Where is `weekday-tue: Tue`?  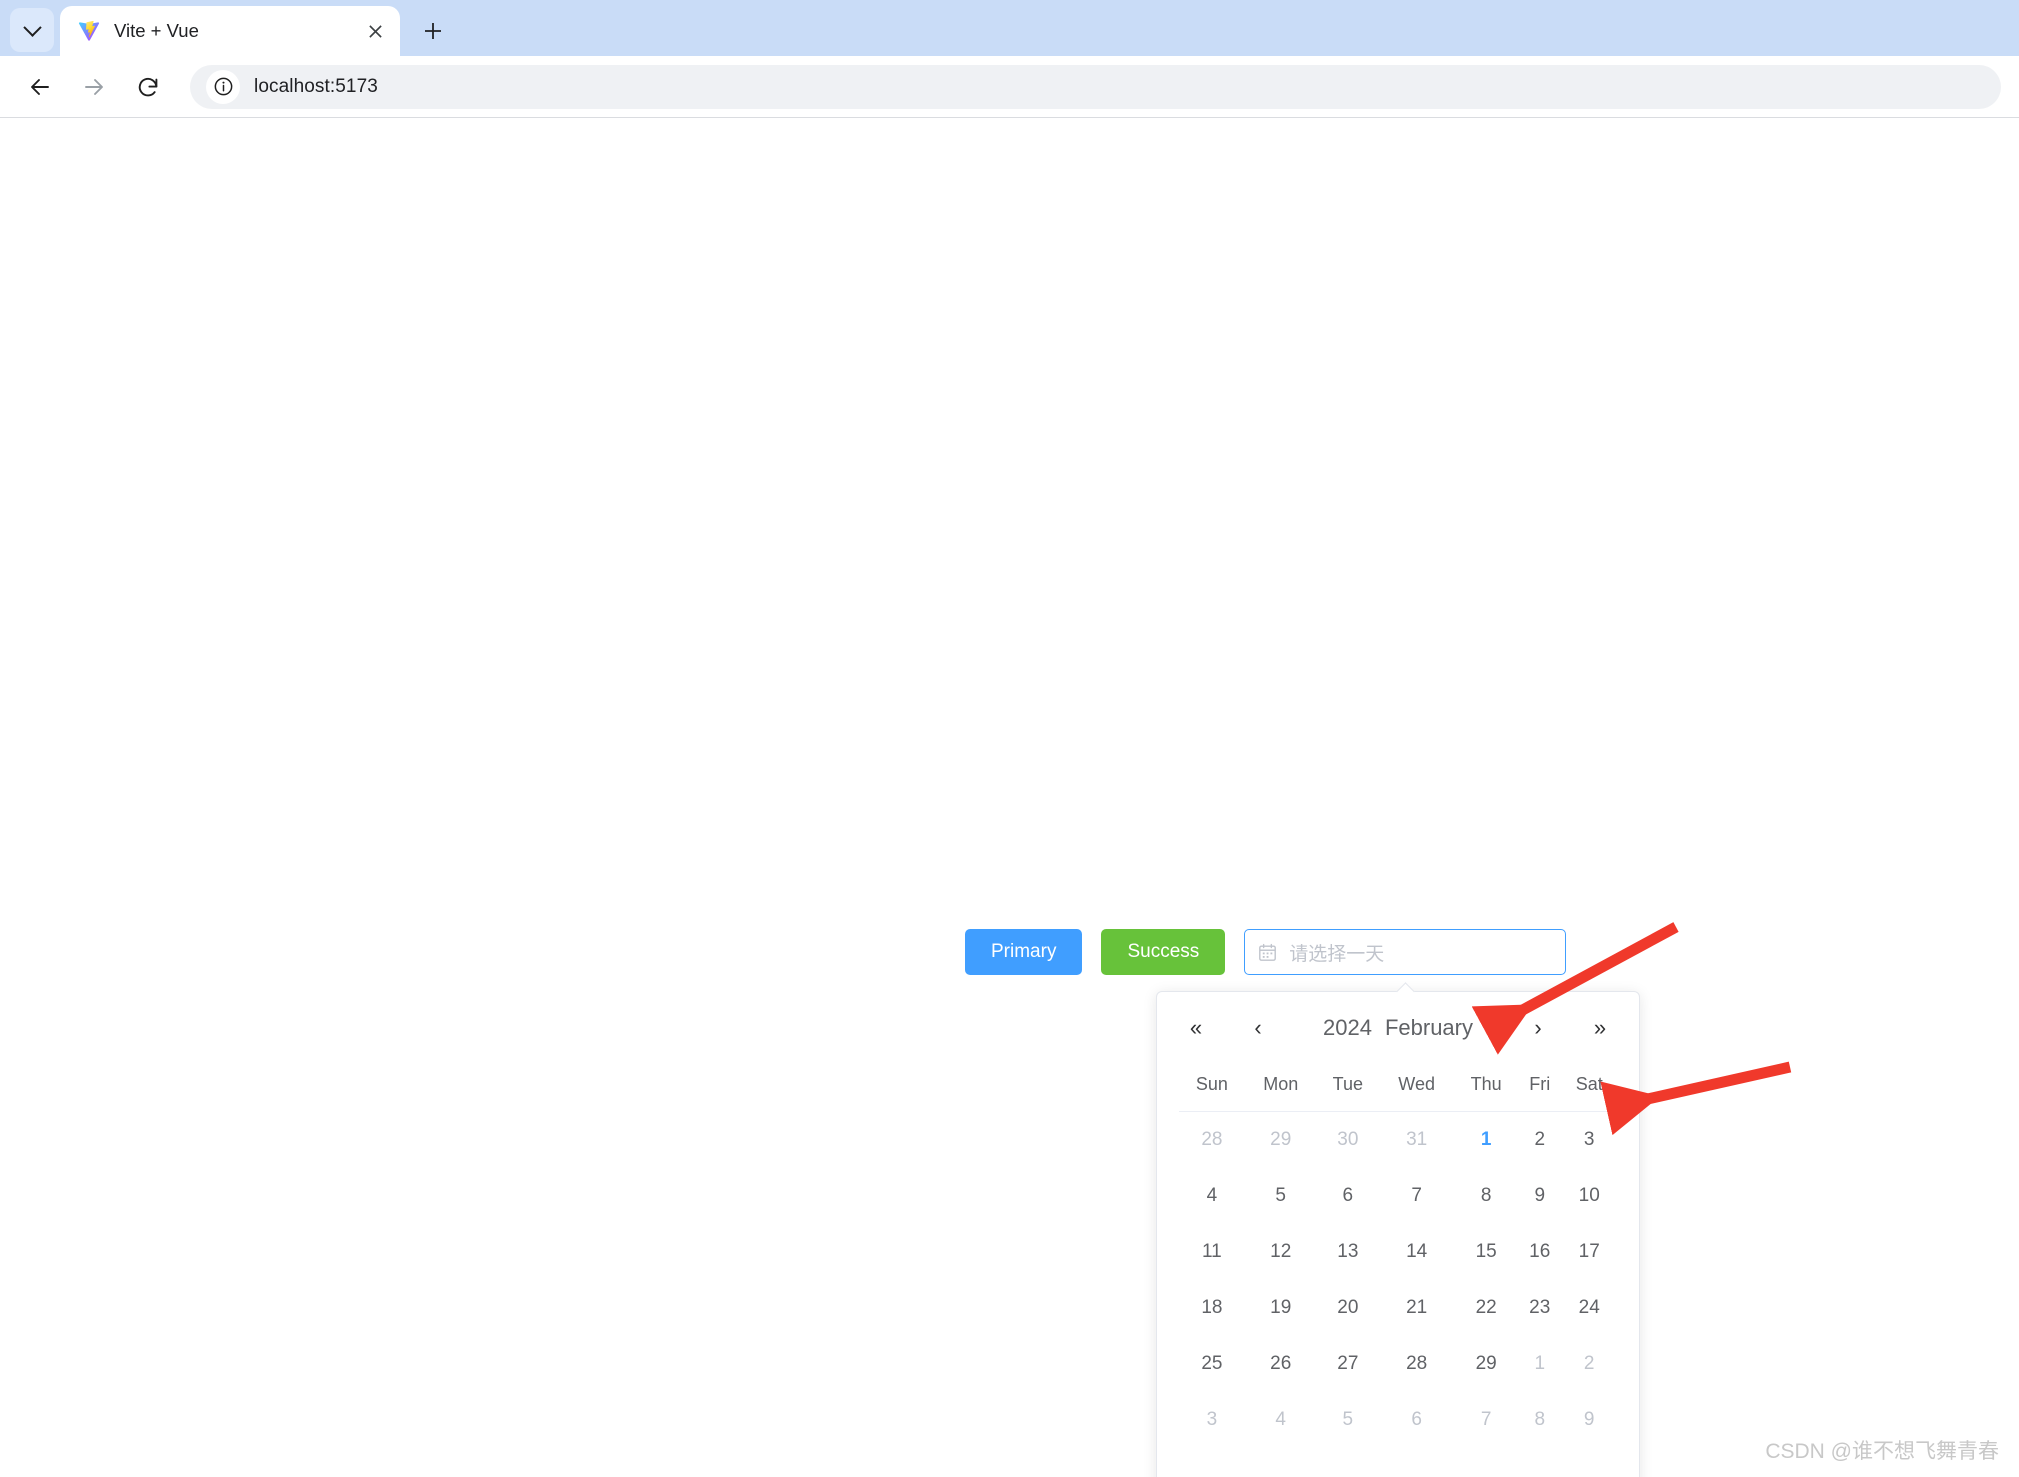 weekday-tue: Tue is located at coordinates (1347, 1088).